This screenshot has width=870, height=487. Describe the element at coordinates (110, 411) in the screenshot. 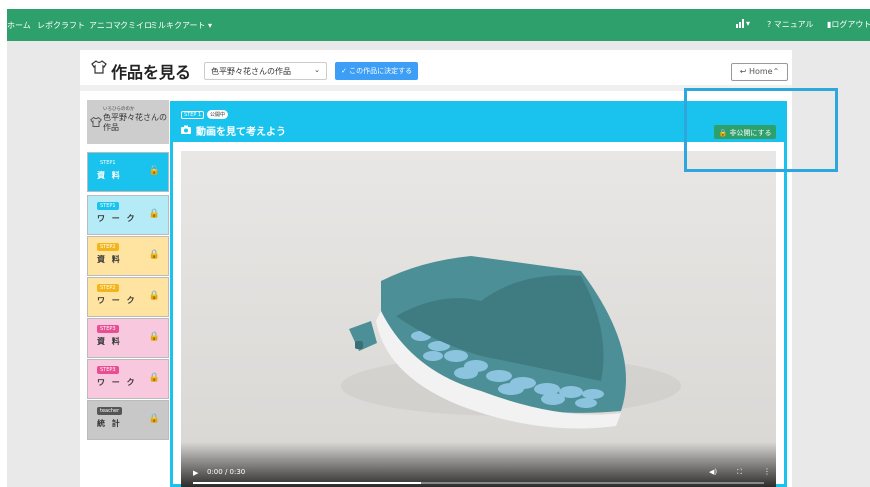

I see `step-badge: teacher` at that location.